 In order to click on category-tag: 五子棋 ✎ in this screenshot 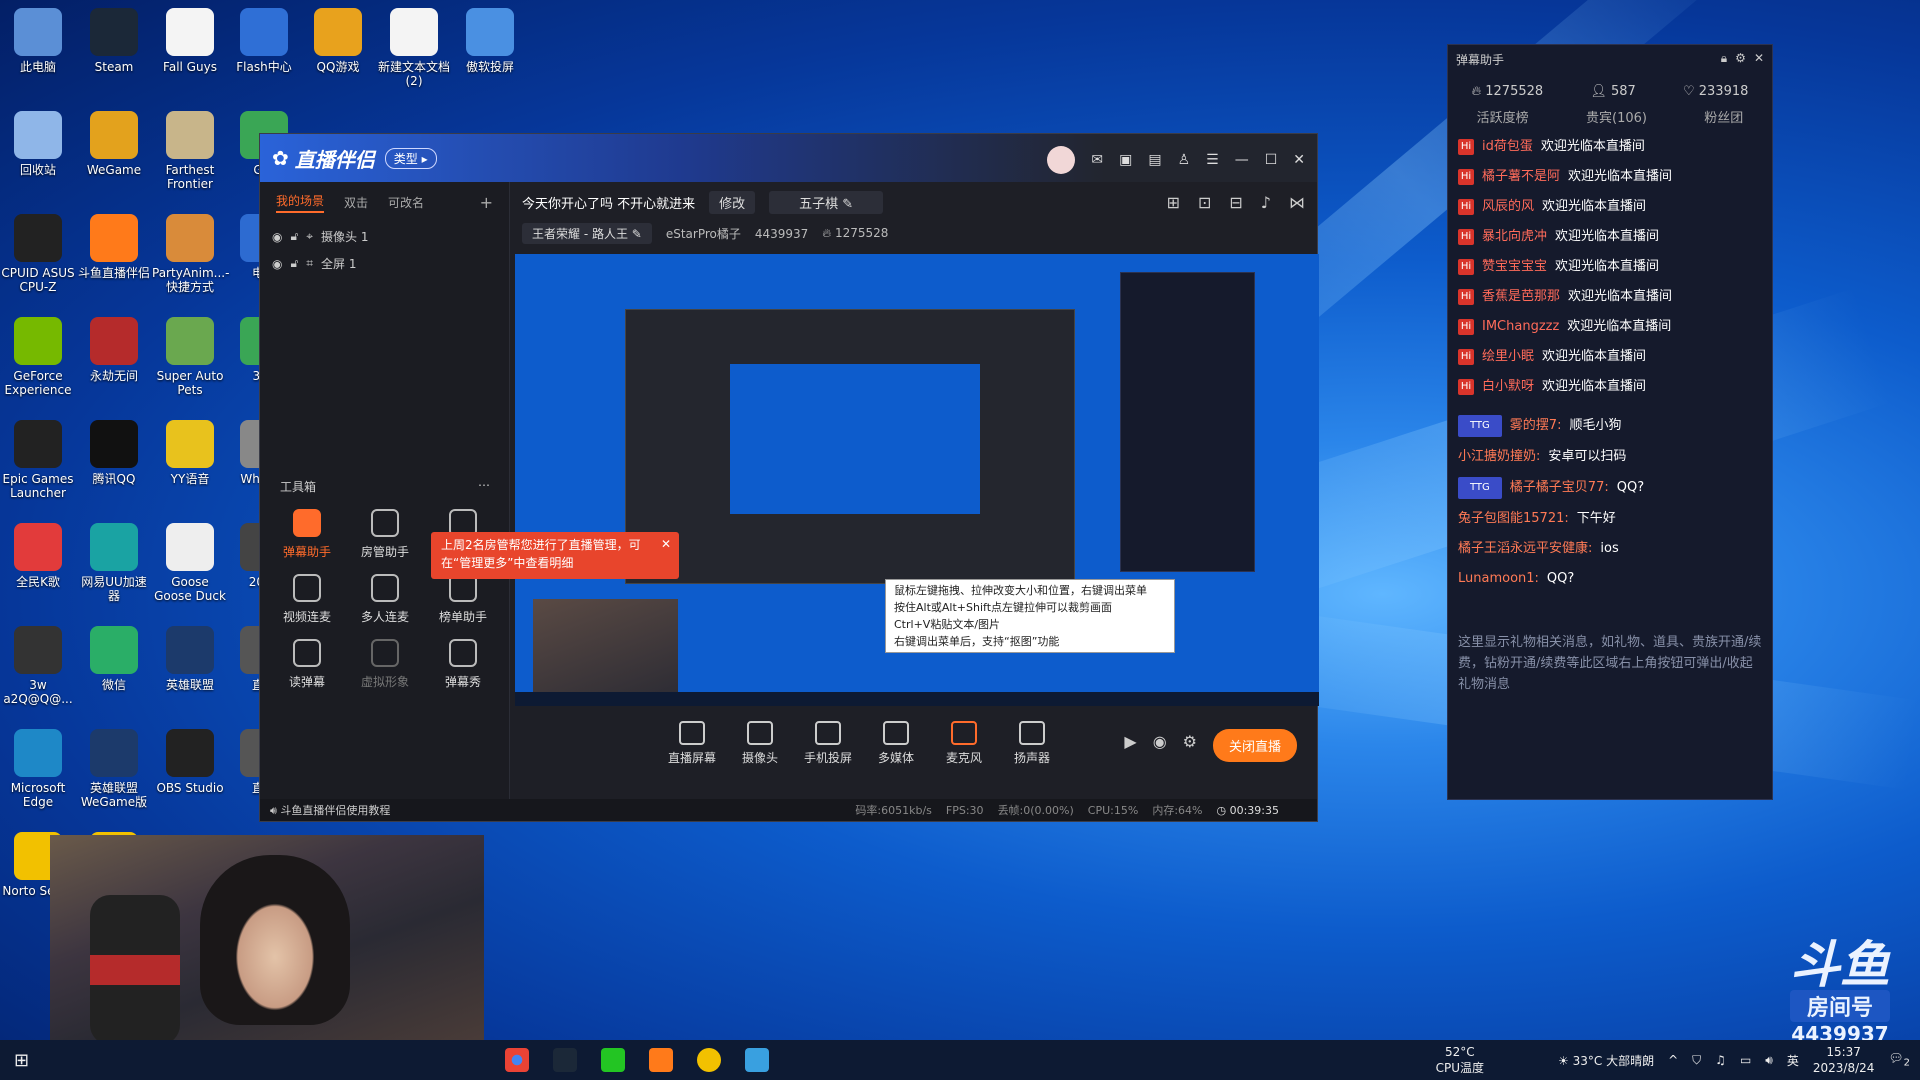, I will do `click(826, 202)`.